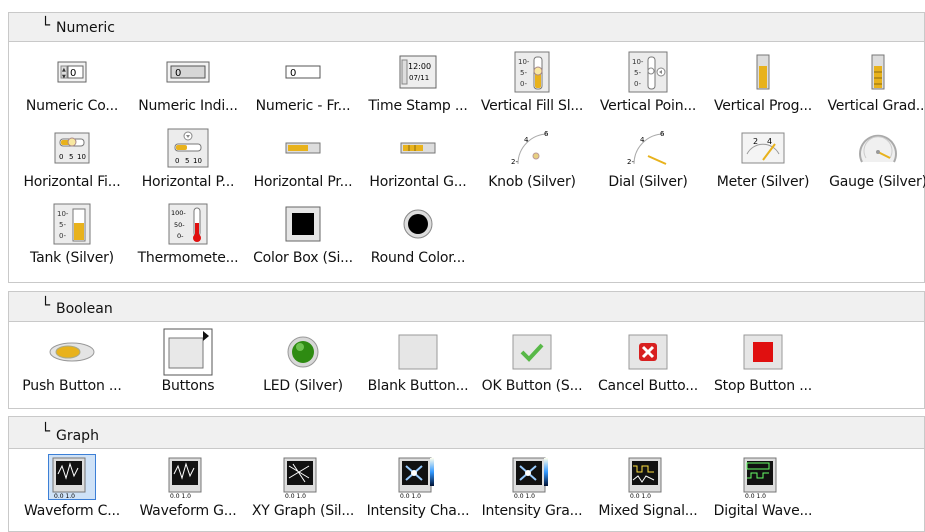 This screenshot has height=532, width=925. What do you see at coordinates (648, 352) in the screenshot?
I see `cancel-button-icon` at bounding box center [648, 352].